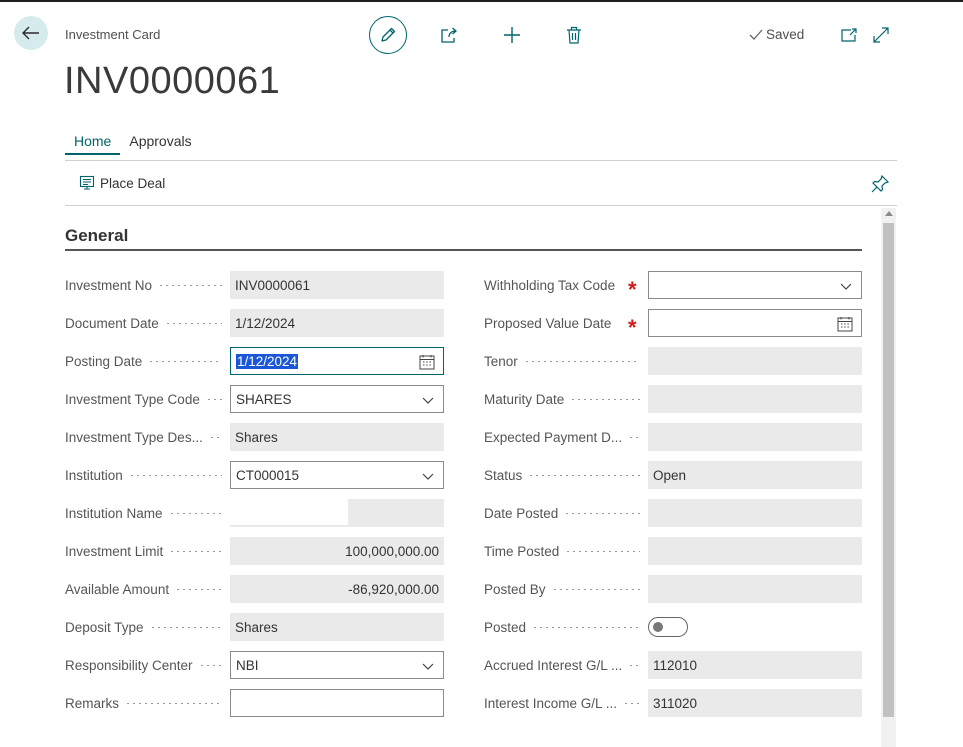  I want to click on back-button, so click(31, 33).